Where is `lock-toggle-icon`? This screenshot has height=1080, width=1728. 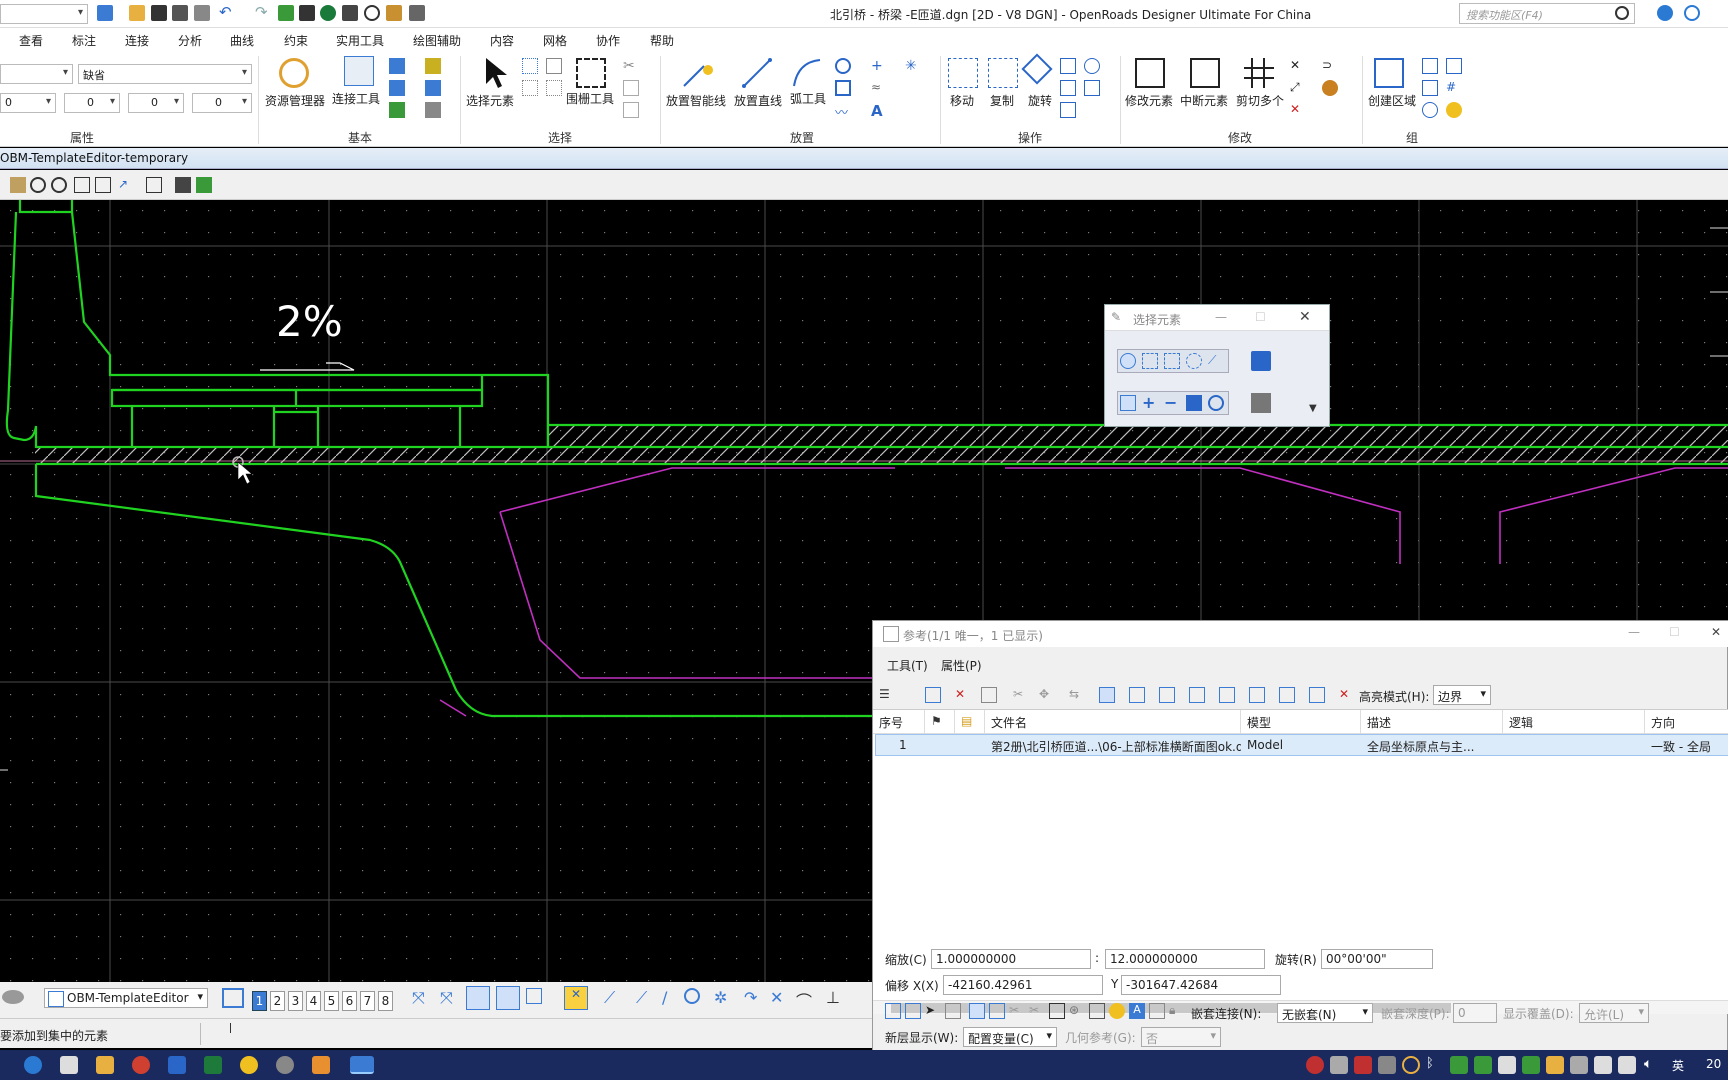
lock-toggle-icon is located at coordinates (953, 1011).